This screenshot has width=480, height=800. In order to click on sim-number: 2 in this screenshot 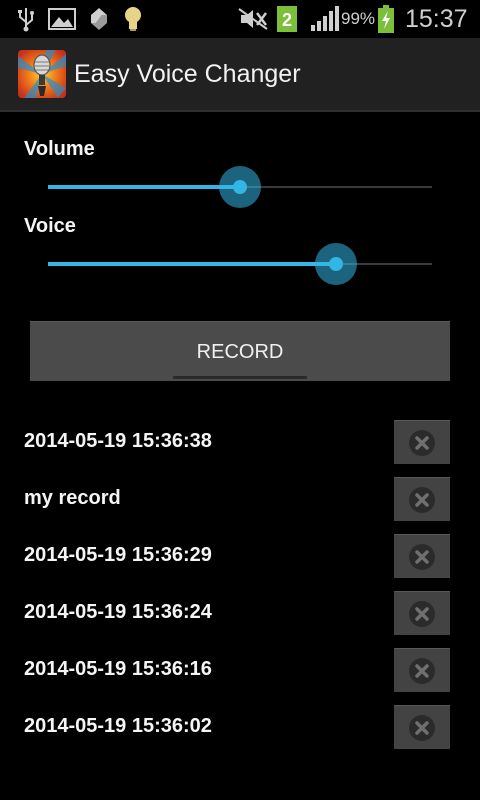, I will do `click(287, 20)`.